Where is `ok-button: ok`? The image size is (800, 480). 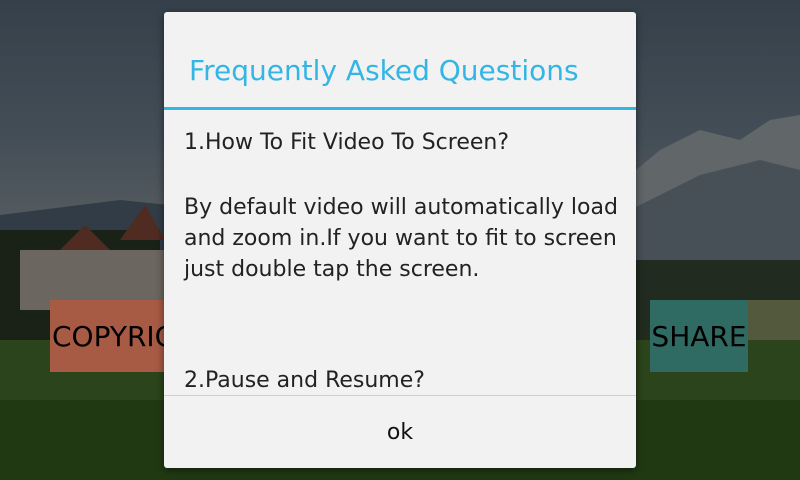
ok-button: ok is located at coordinates (400, 432).